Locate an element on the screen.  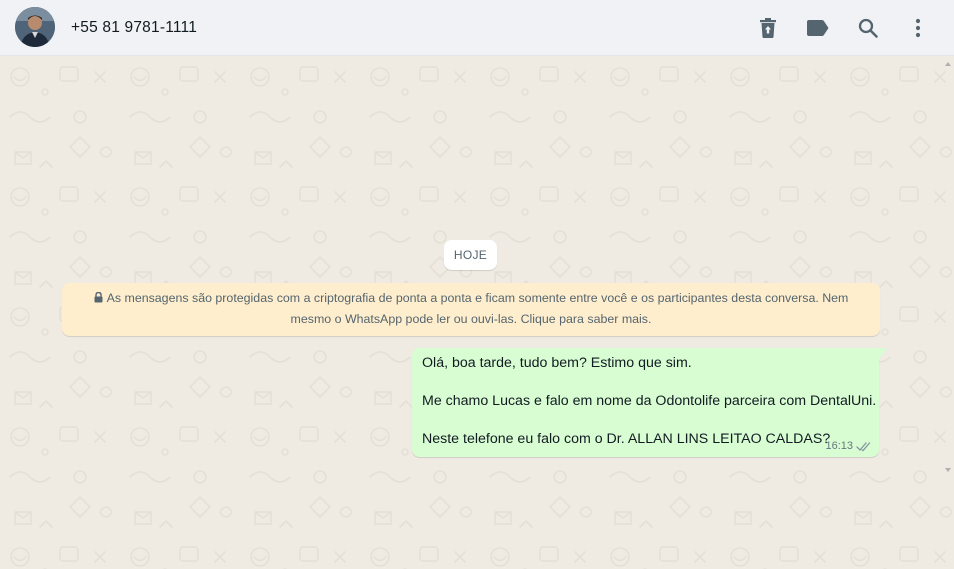
message-time: 16:13 is located at coordinates (839, 446).